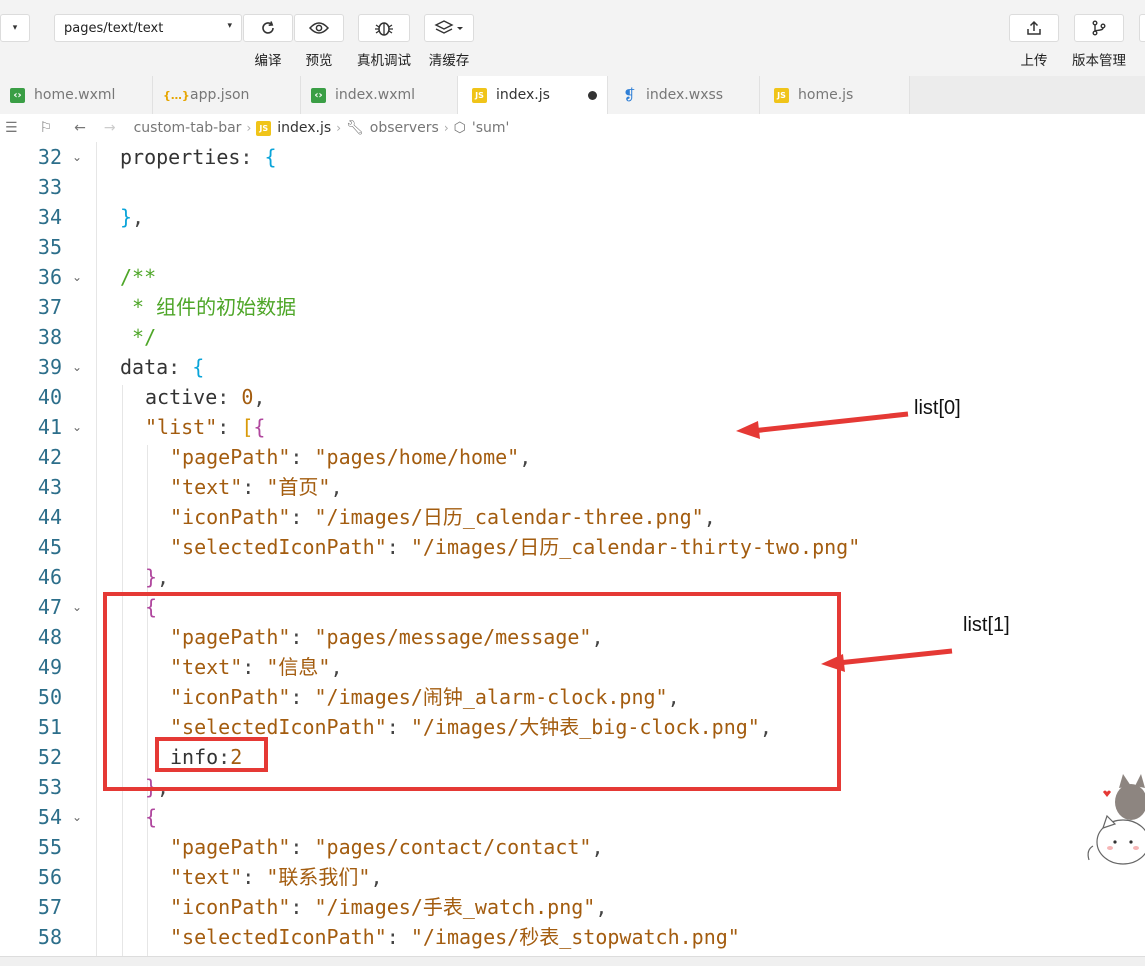 The image size is (1145, 966). I want to click on list1-label: list[1], so click(986, 625).